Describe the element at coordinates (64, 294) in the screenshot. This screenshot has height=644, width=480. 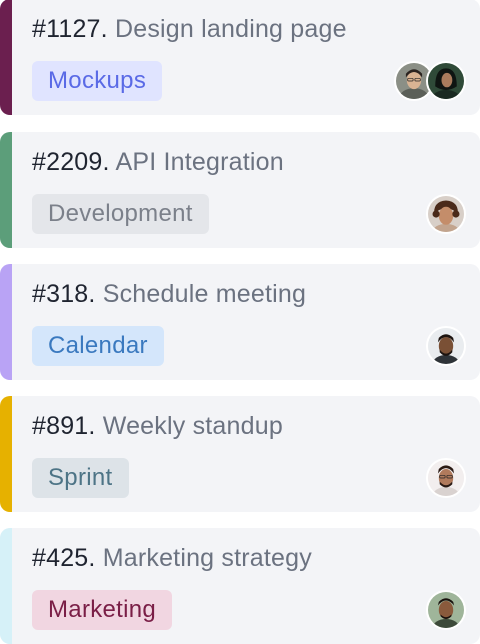
I see `task-number: #318.` at that location.